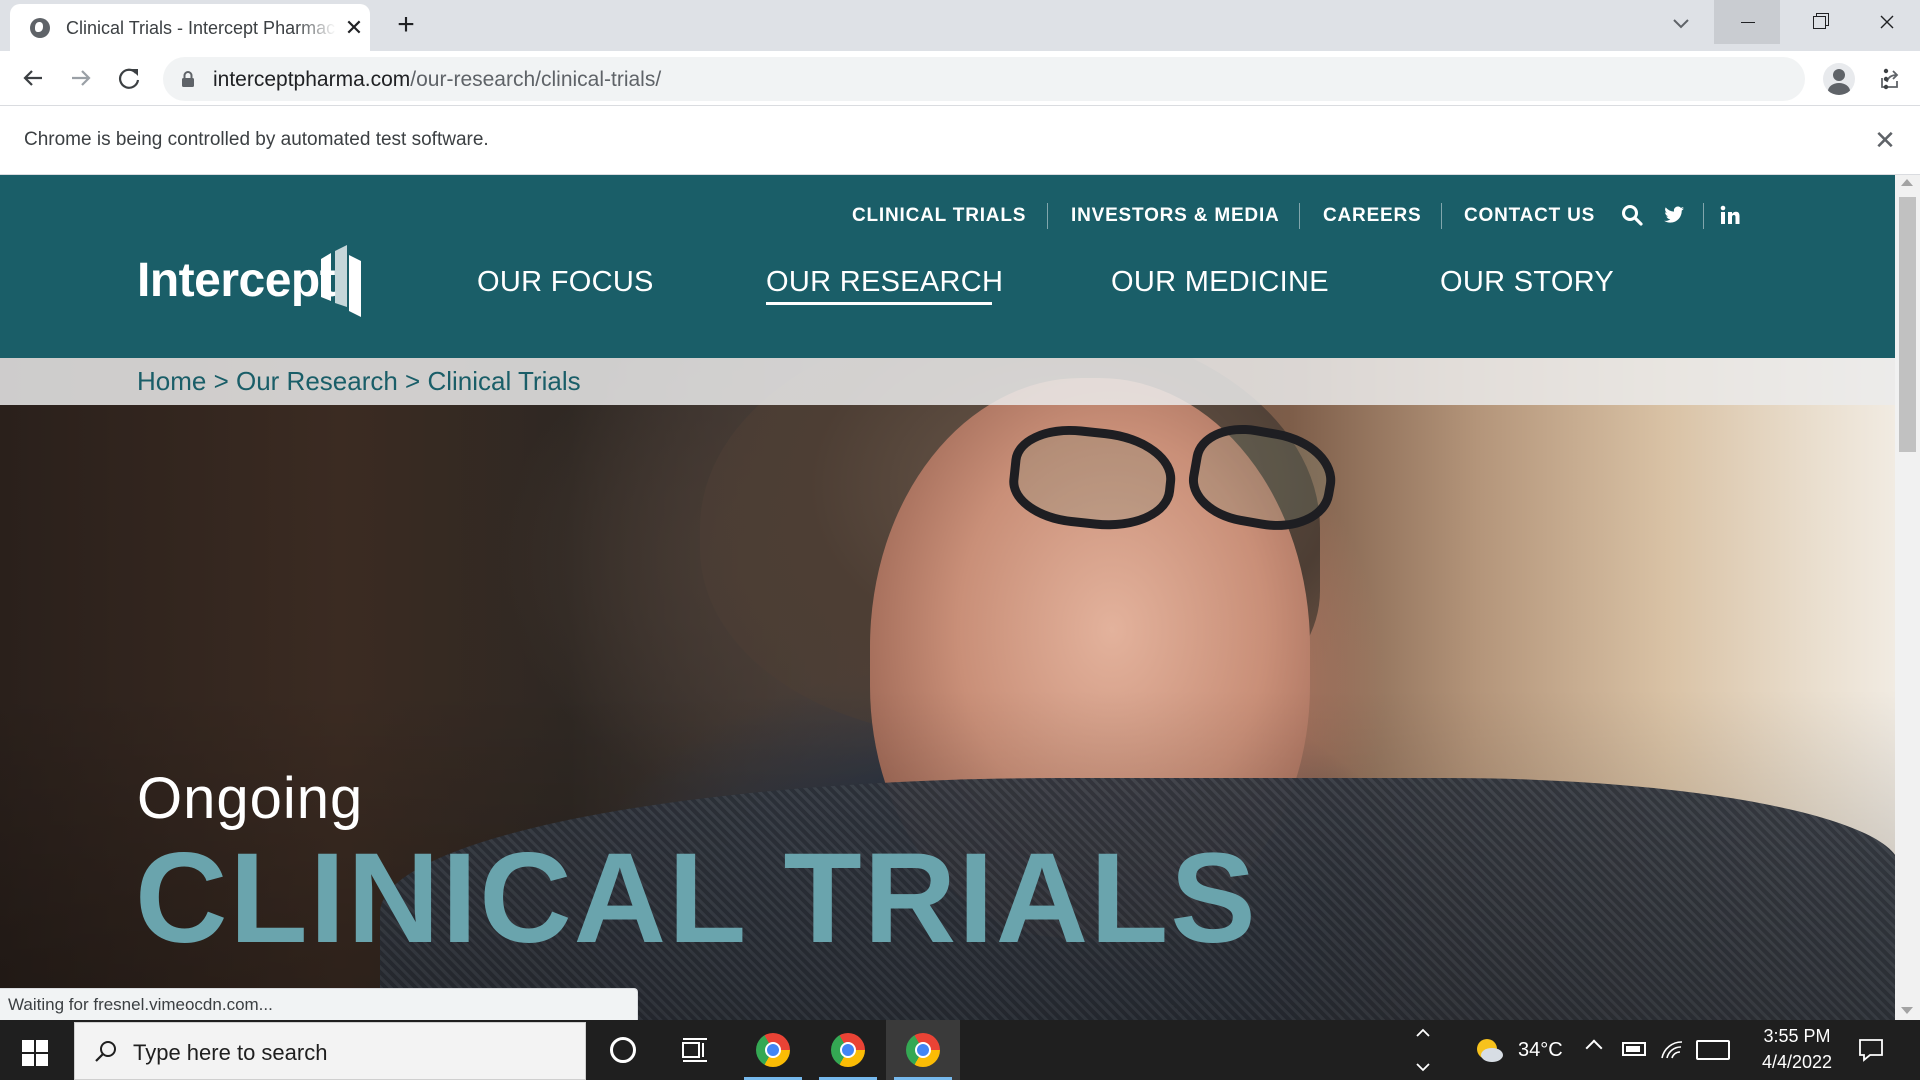 This screenshot has height=1080, width=1920. Describe the element at coordinates (1540, 1050) in the screenshot. I see `weather-temperature: 34°C` at that location.